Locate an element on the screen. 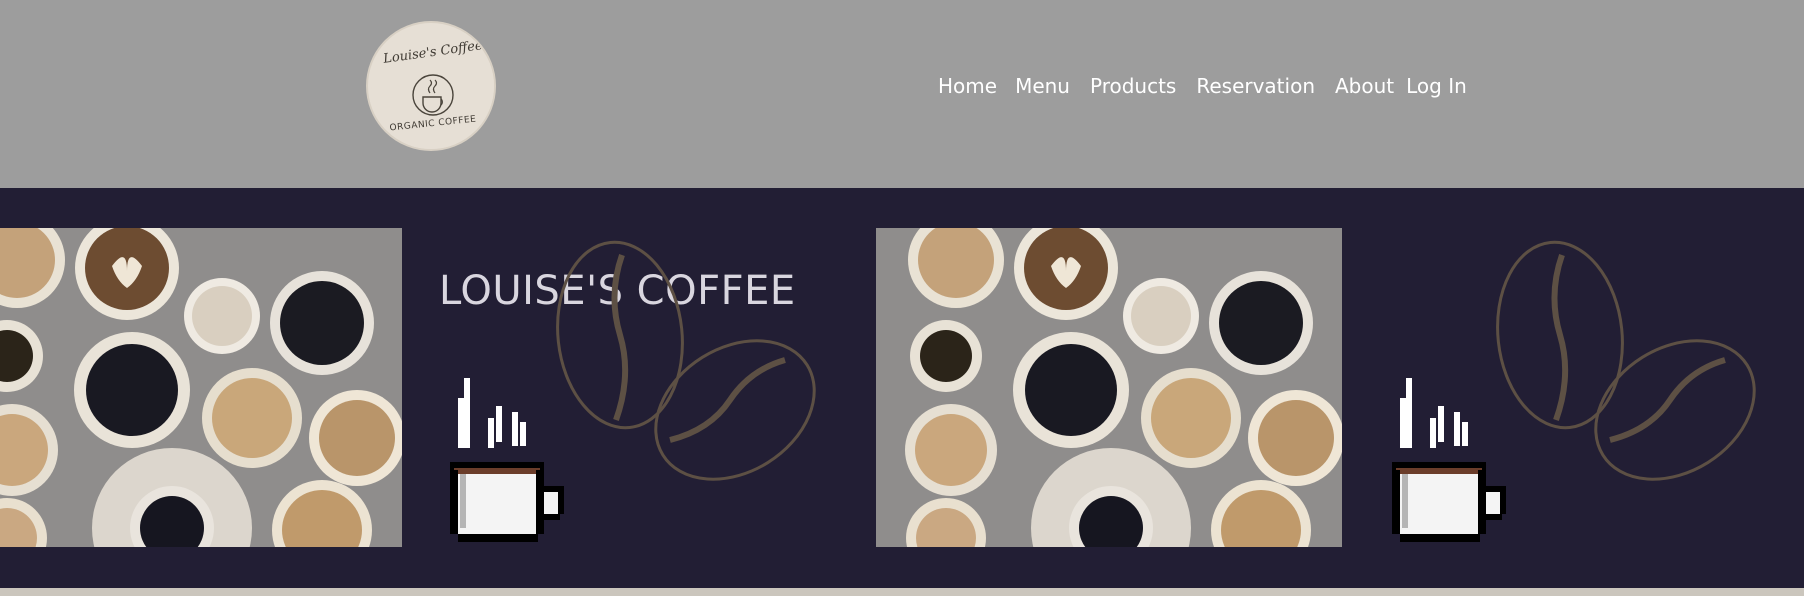  nav-menu: Menu is located at coordinates (1042, 86).